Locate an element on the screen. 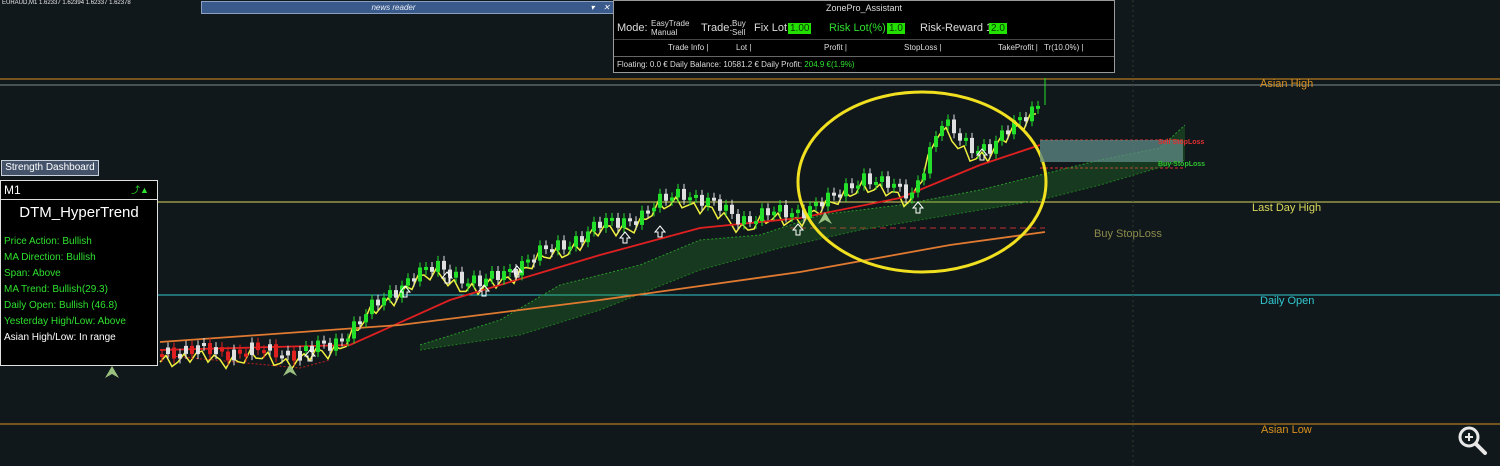 This screenshot has width=1500, height=466. trade-label: Trade: is located at coordinates (717, 28).